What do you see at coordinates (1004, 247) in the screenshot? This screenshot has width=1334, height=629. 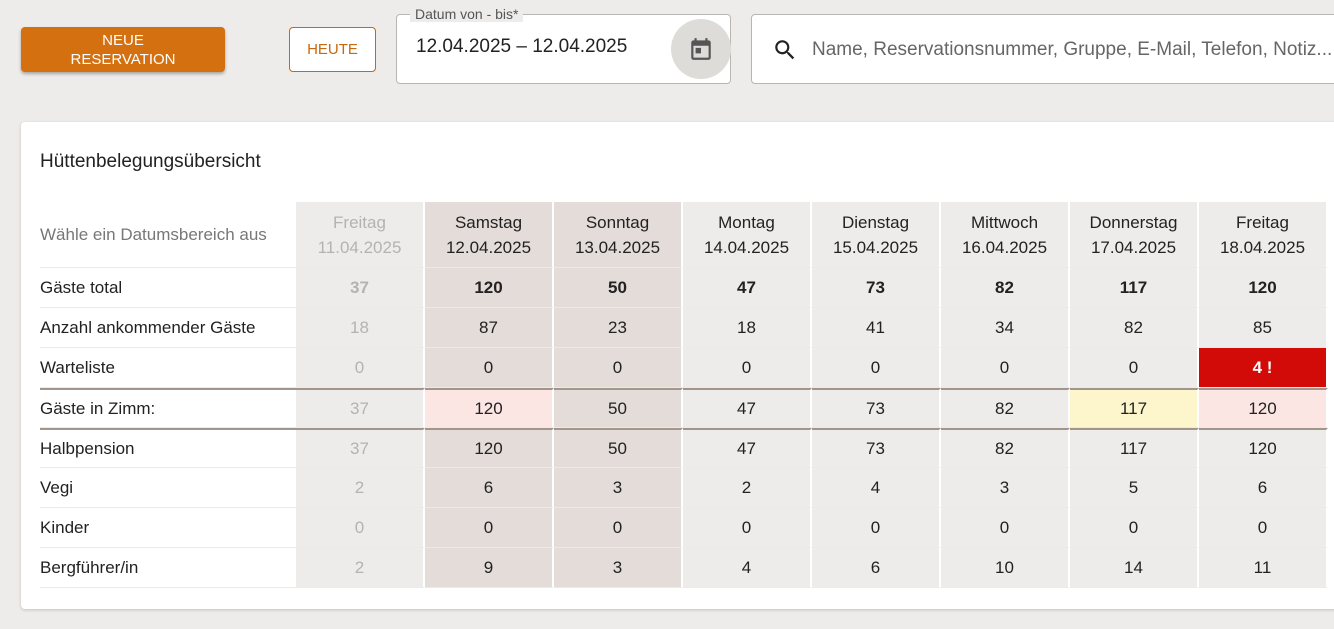 I see `day-date: 16.04.2025` at bounding box center [1004, 247].